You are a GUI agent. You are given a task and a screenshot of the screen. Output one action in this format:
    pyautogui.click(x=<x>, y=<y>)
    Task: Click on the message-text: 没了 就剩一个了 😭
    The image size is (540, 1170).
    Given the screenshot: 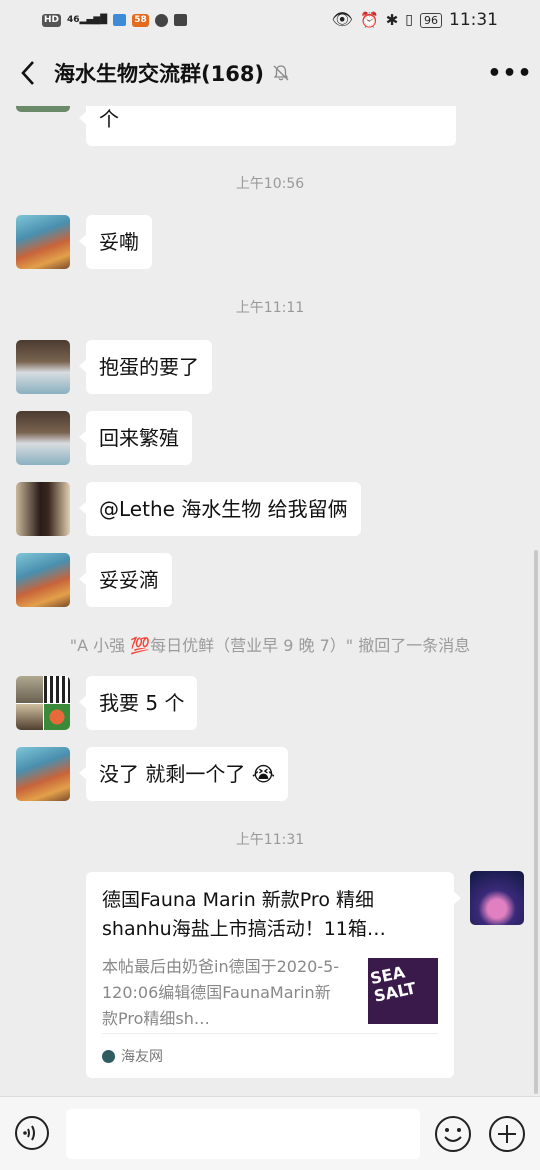 What is the action you would take?
    pyautogui.click(x=187, y=774)
    